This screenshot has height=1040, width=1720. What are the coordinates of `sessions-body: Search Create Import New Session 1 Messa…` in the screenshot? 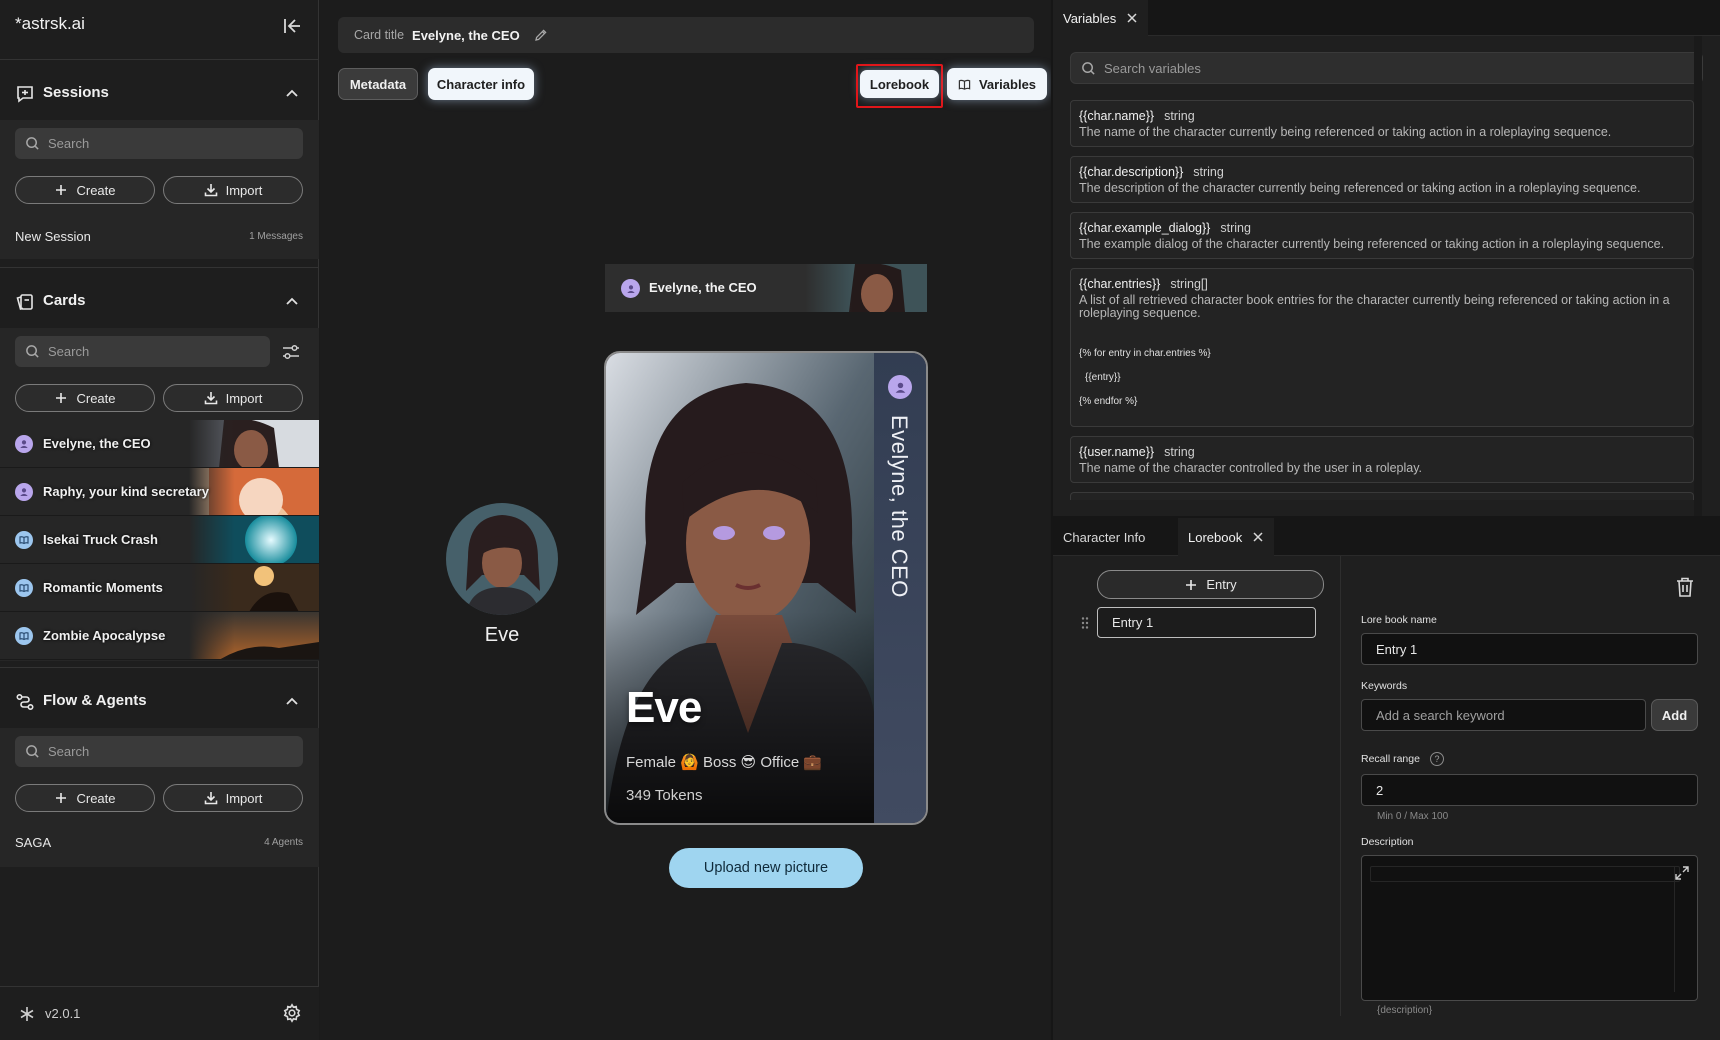 It's located at (159, 189).